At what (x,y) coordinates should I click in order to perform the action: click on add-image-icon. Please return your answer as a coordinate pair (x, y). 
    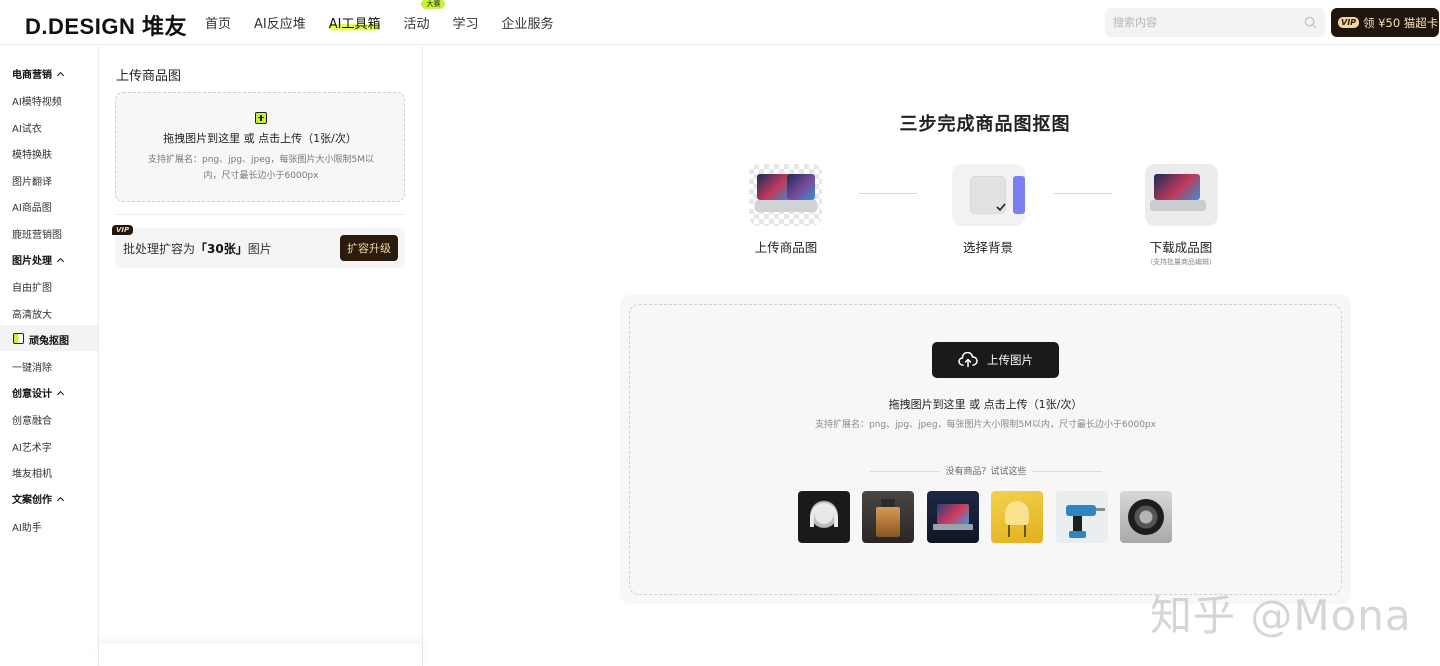
    Looking at the image, I should click on (261, 118).